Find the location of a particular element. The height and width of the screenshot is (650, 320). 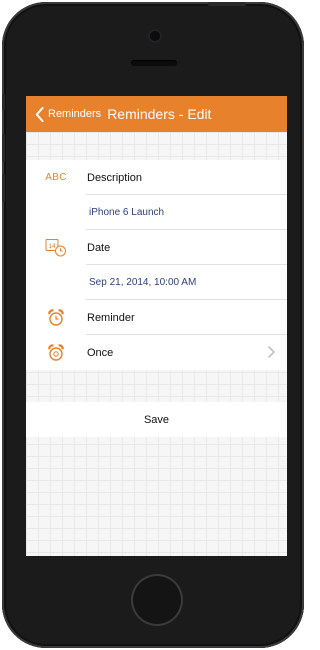

description-value: iPhone 6 Launch is located at coordinates (127, 212).